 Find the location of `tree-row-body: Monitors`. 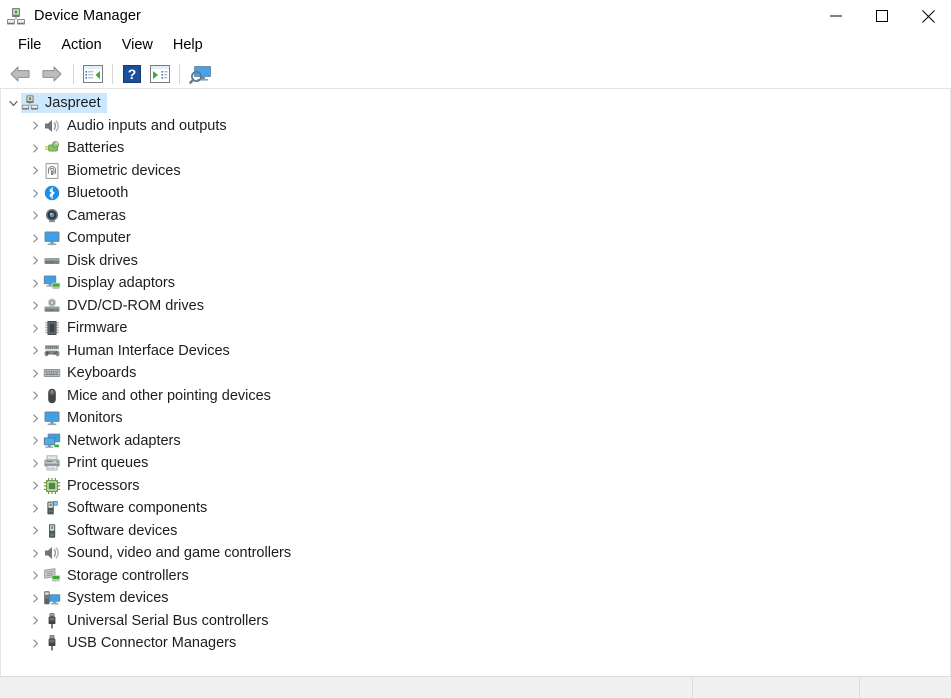

tree-row-body: Monitors is located at coordinates (86, 418).